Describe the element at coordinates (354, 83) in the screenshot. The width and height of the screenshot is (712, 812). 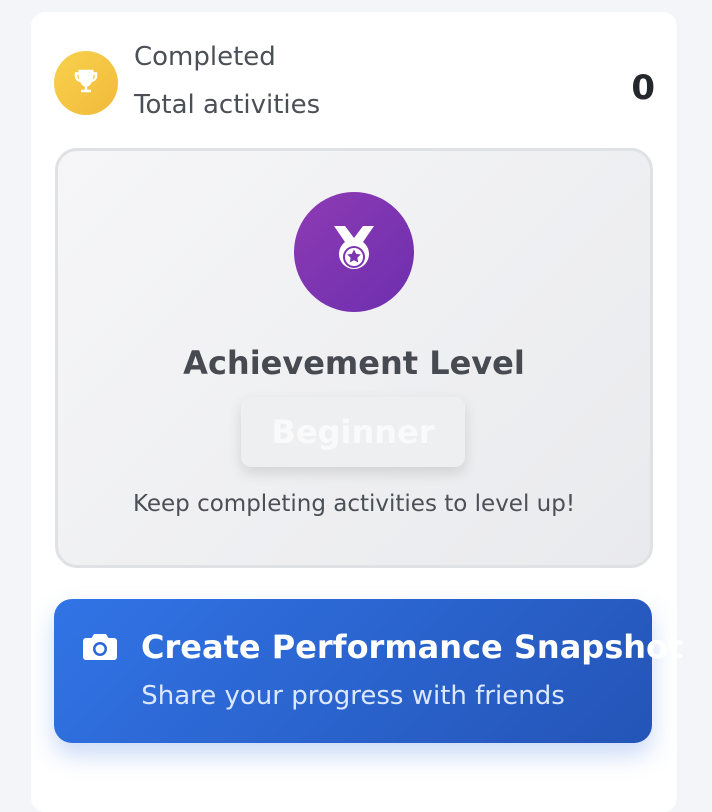
I see `completed-stat: Completed Total activities 0` at that location.